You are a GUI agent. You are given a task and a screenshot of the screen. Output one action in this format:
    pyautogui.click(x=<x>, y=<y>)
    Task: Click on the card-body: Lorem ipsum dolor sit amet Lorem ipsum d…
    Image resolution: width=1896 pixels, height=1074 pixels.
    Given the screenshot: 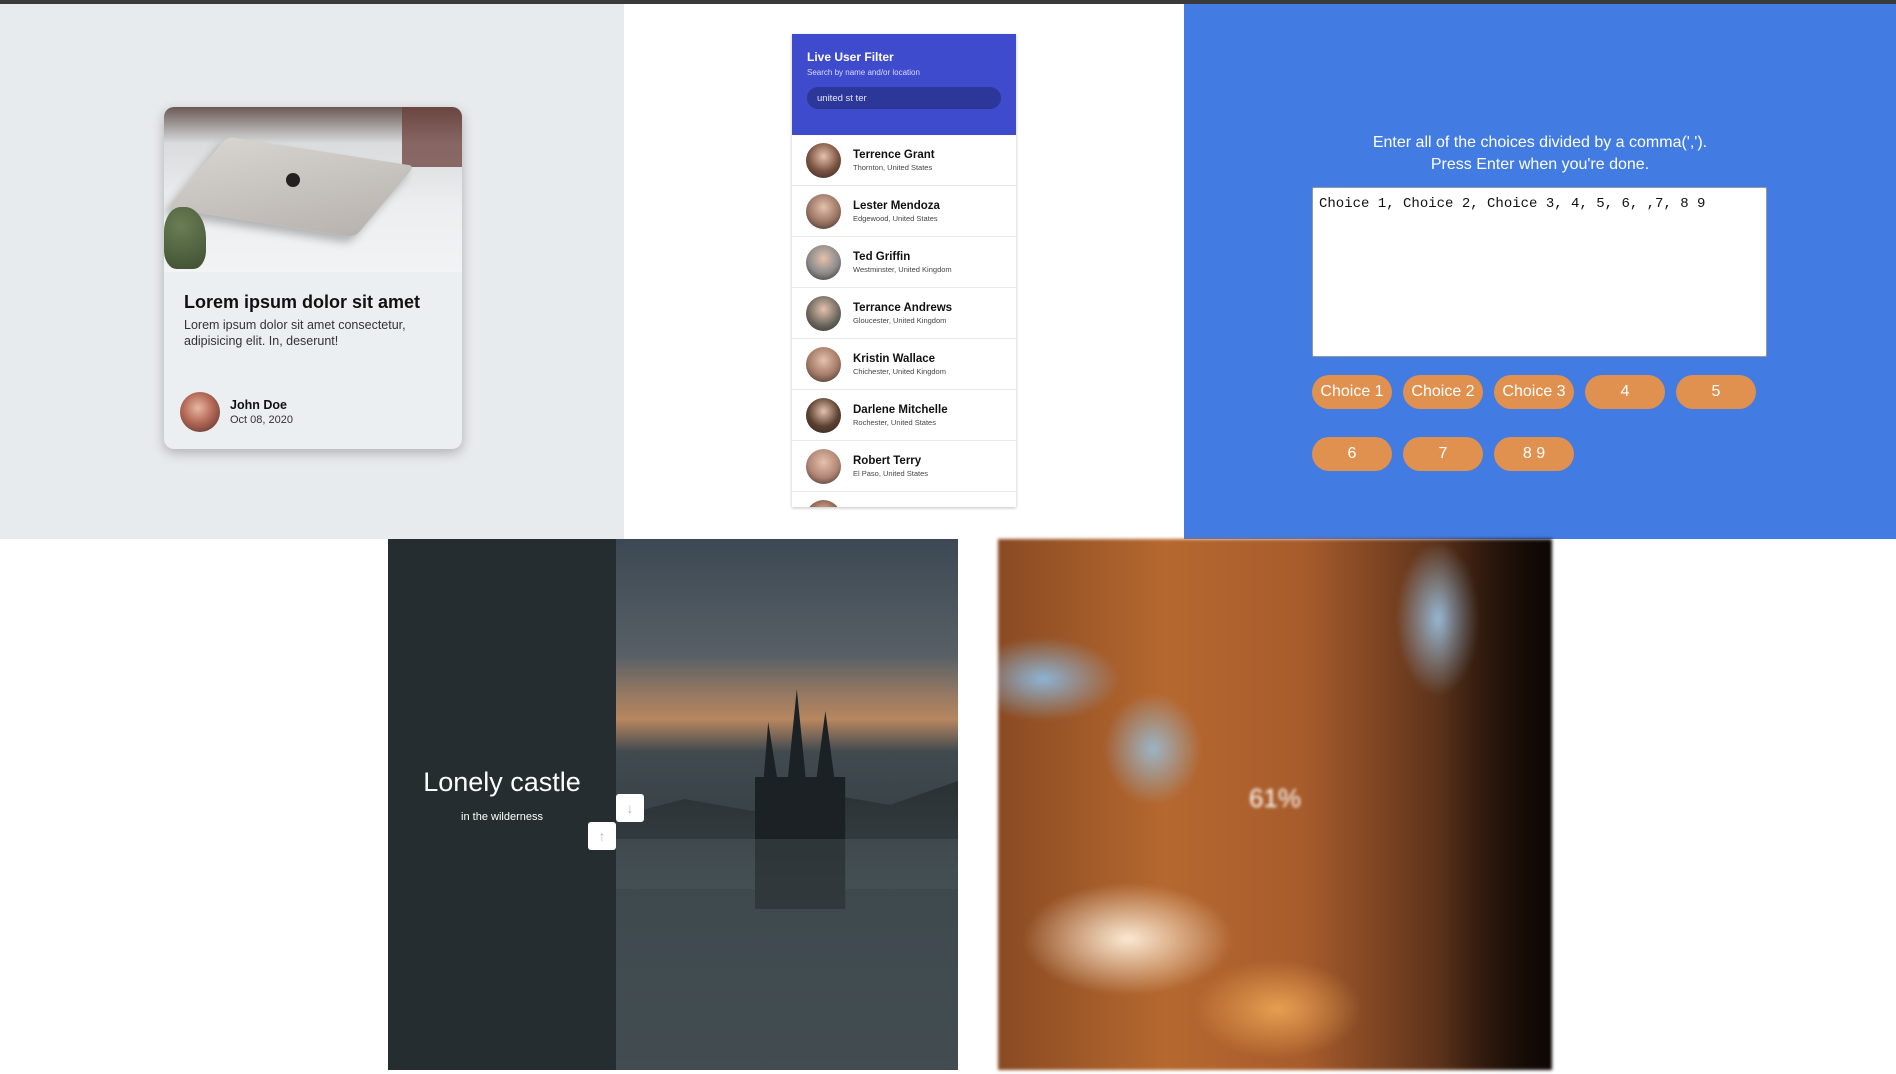 What is the action you would take?
    pyautogui.click(x=313, y=310)
    